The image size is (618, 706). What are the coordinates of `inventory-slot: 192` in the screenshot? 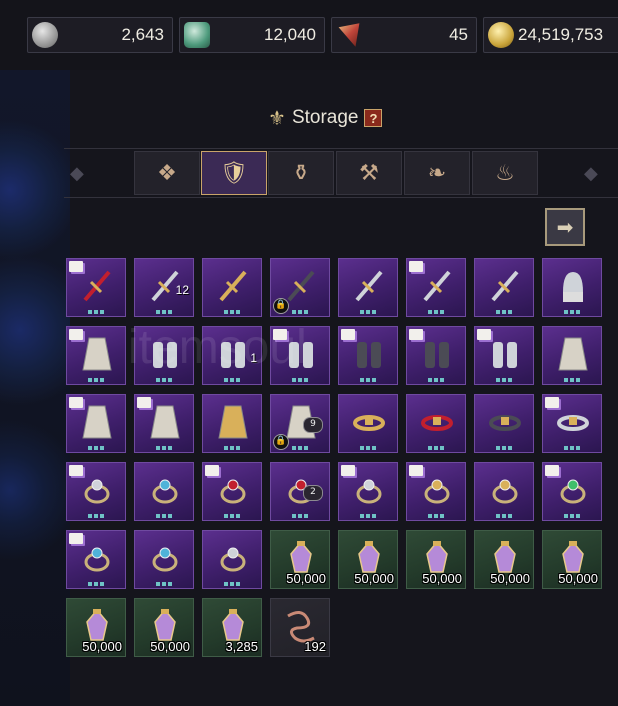 It's located at (300, 627).